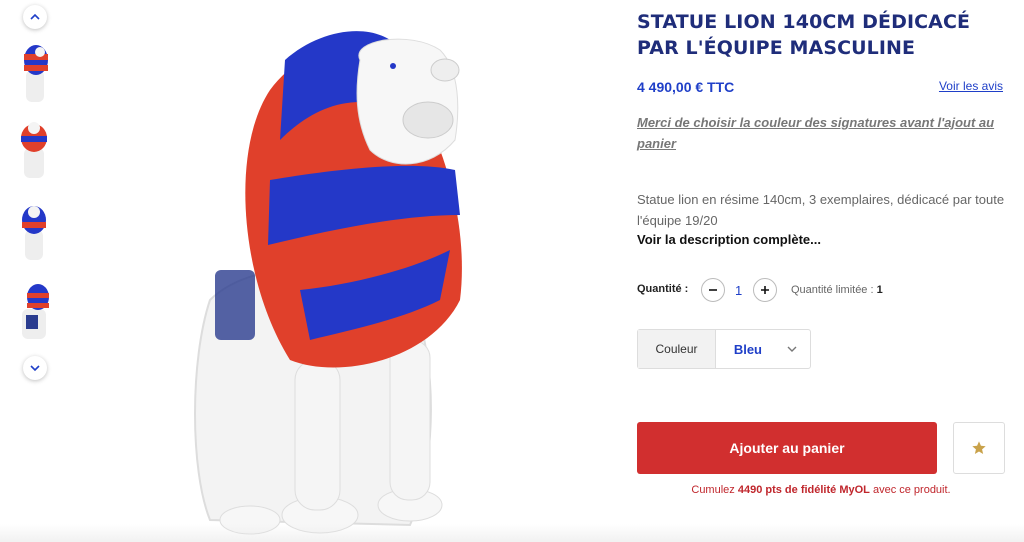 This screenshot has height=542, width=1024. I want to click on quantity-increase-button, so click(765, 290).